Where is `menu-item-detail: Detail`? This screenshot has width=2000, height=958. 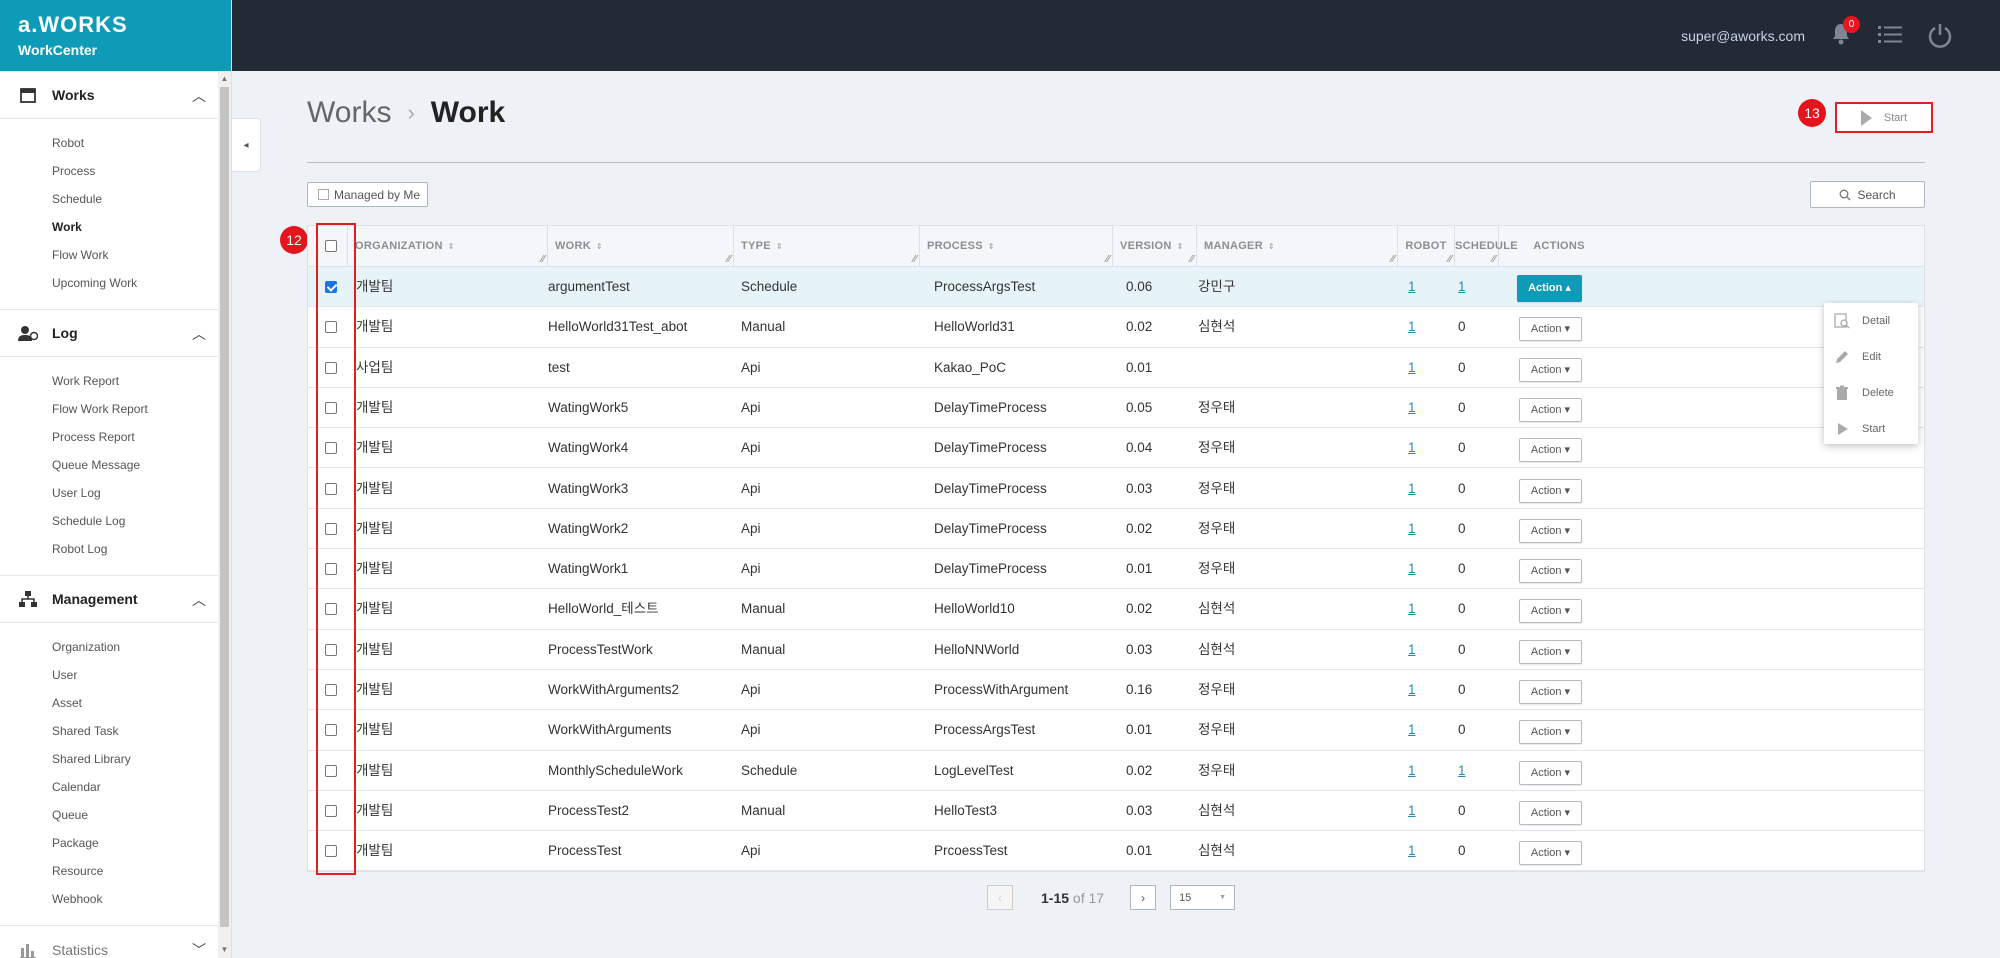
menu-item-detail: Detail is located at coordinates (1871, 321).